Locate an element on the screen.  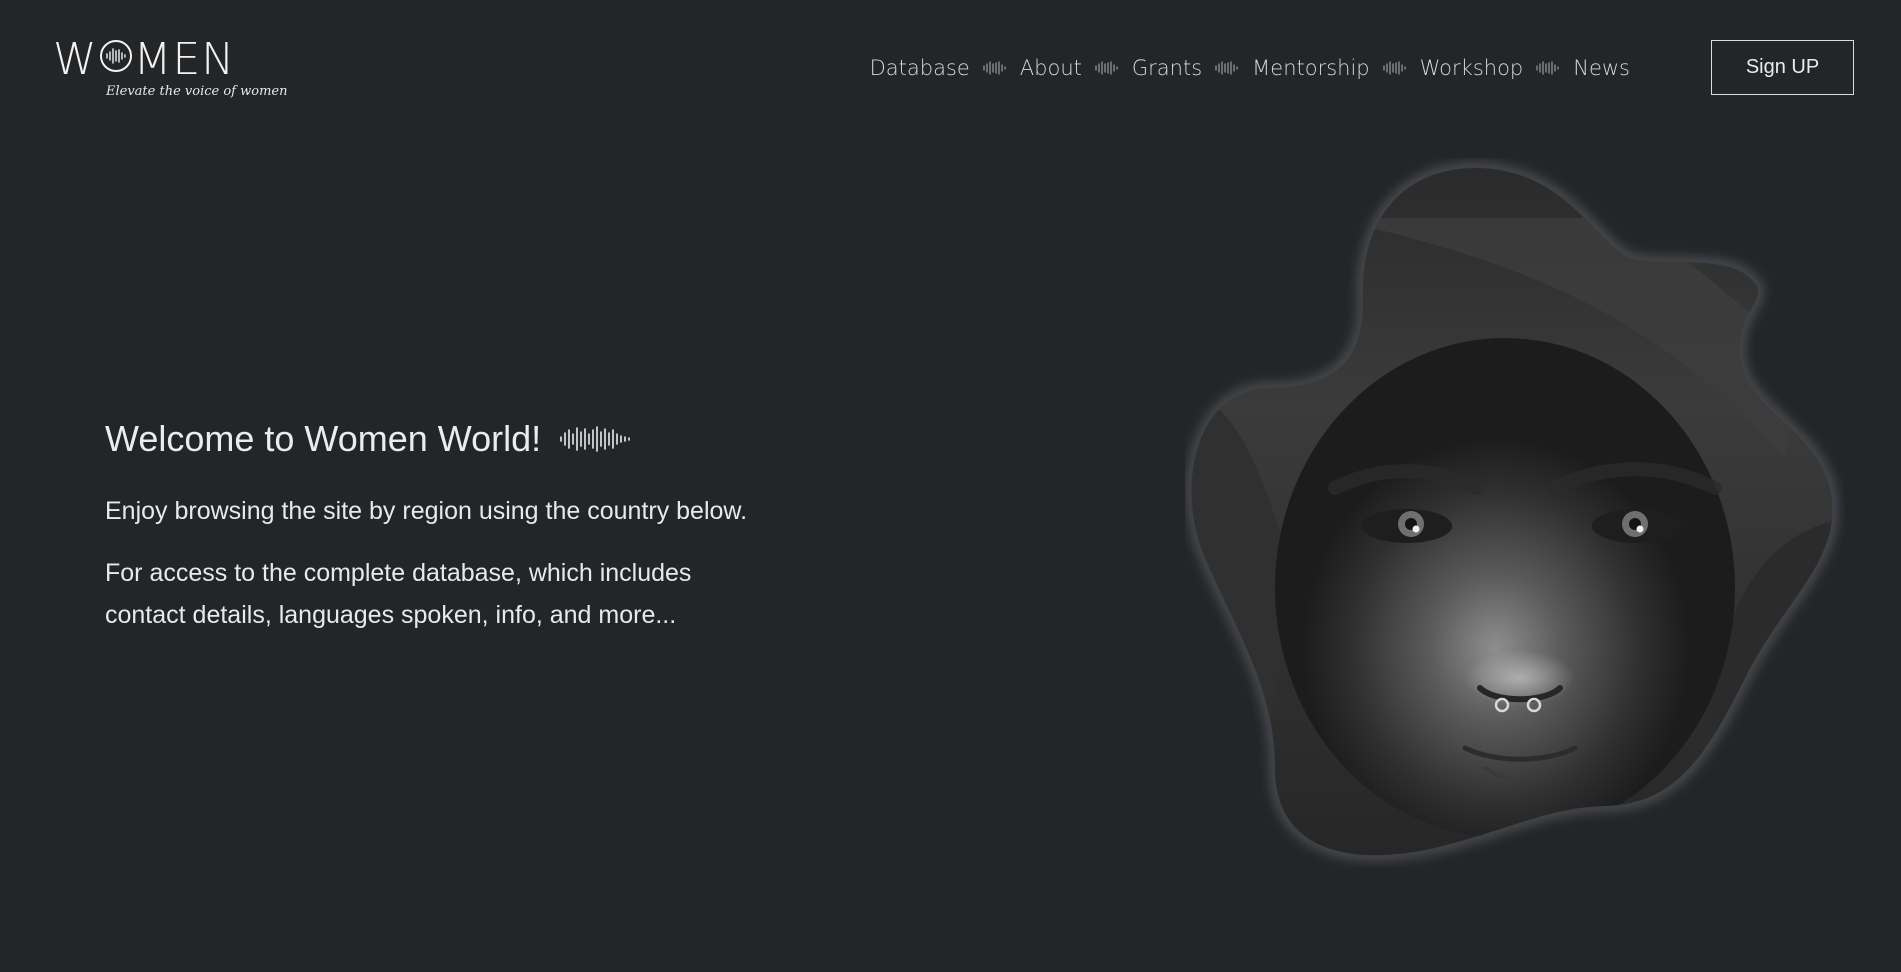
nav-item-news: News is located at coordinates (1601, 68).